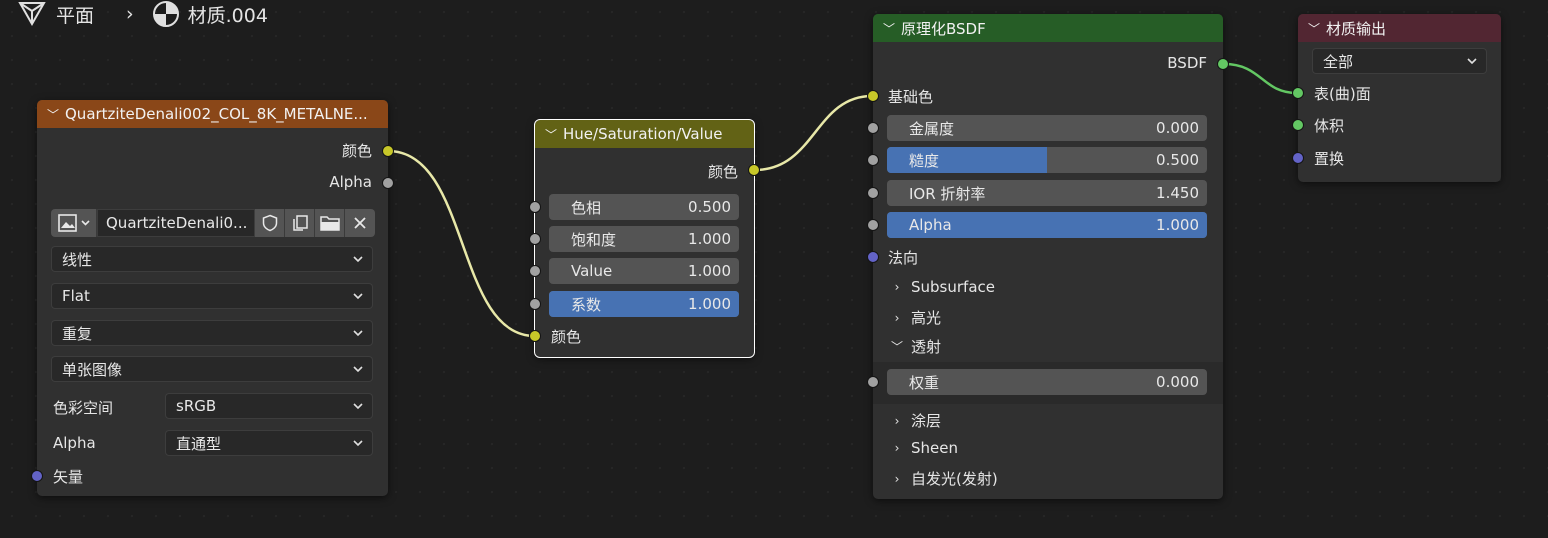 This screenshot has height=538, width=1548. Describe the element at coordinates (924, 160) in the screenshot. I see `roughness-label: 糙度` at that location.